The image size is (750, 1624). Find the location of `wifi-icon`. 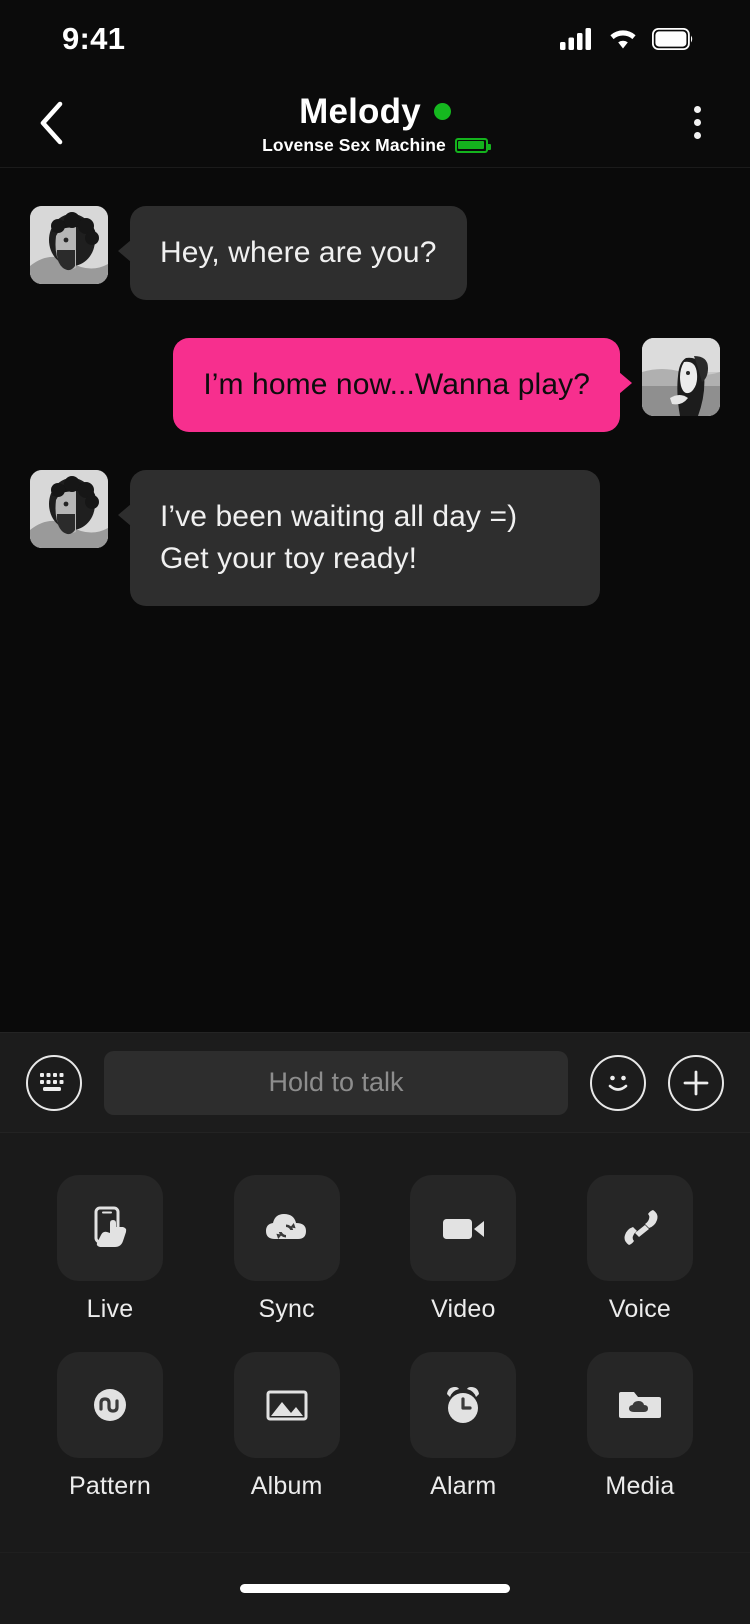

wifi-icon is located at coordinates (623, 39).